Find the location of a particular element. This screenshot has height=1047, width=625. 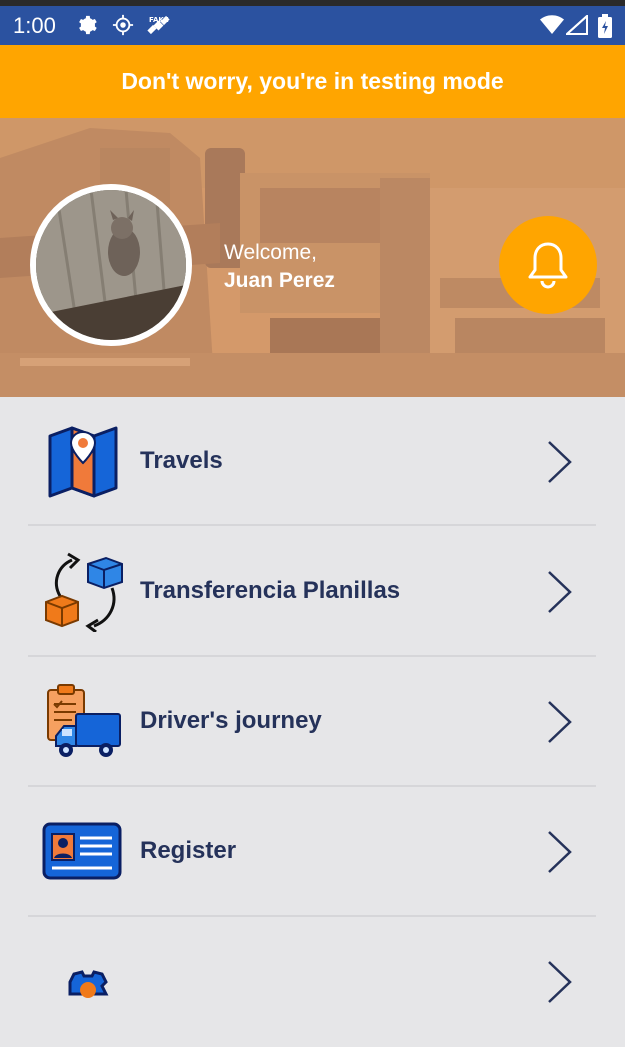

box-transfer-icon is located at coordinates (84, 592).